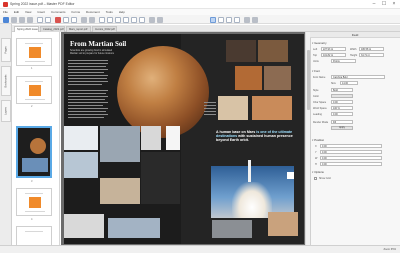 This screenshot has height=253, width=400. I want to click on zoom-level: Zoom 65%, so click(389, 249).